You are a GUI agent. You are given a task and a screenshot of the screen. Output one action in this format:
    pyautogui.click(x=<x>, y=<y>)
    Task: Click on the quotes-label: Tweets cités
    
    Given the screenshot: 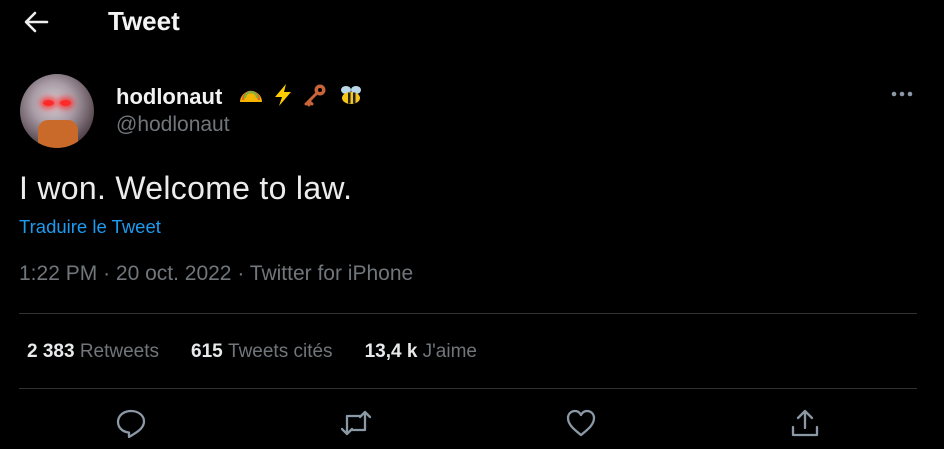 What is the action you would take?
    pyautogui.click(x=280, y=351)
    